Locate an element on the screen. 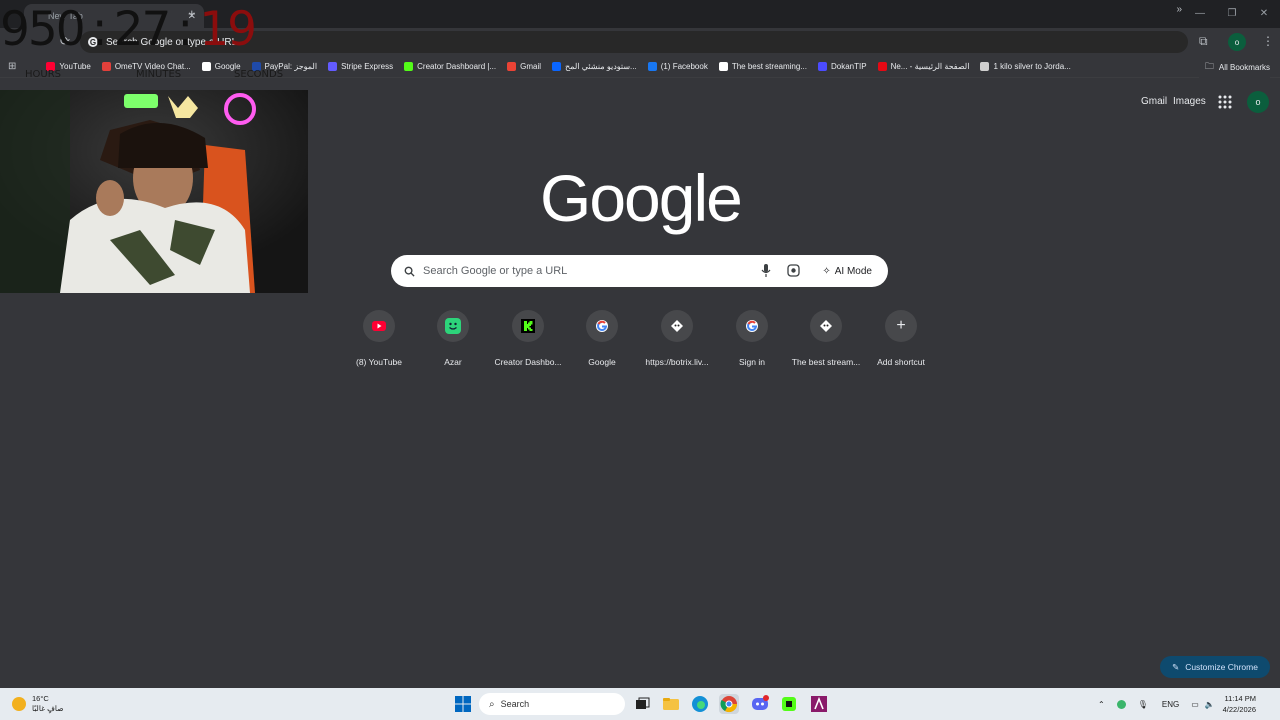 The height and width of the screenshot is (720, 1280). customize-chrome-button: ✎ Customize Chrome is located at coordinates (1215, 667).